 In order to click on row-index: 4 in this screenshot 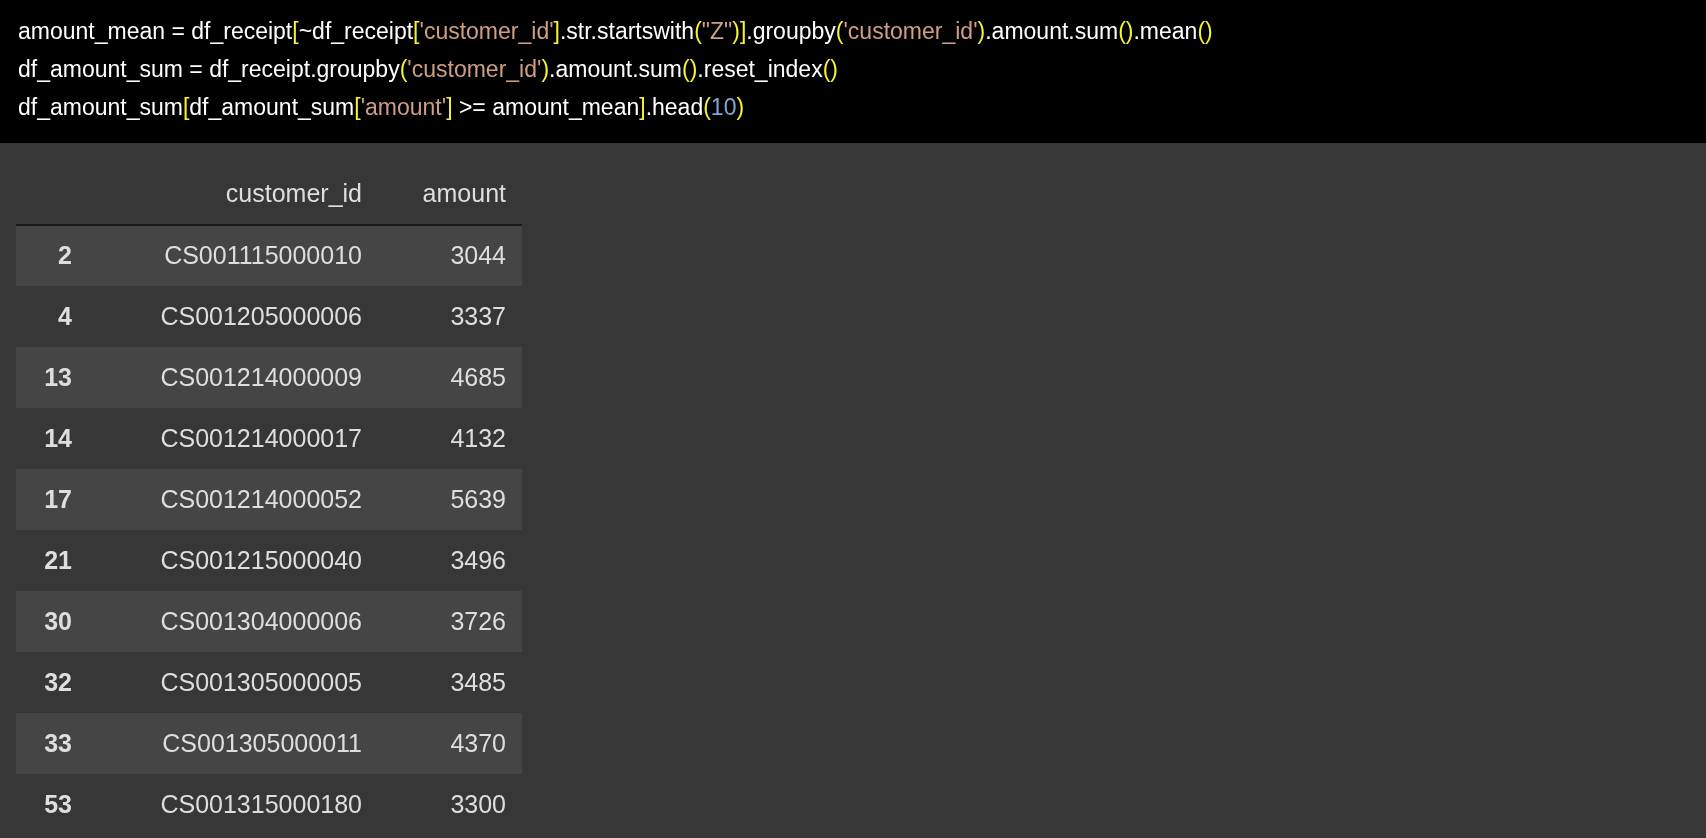, I will do `click(52, 316)`.